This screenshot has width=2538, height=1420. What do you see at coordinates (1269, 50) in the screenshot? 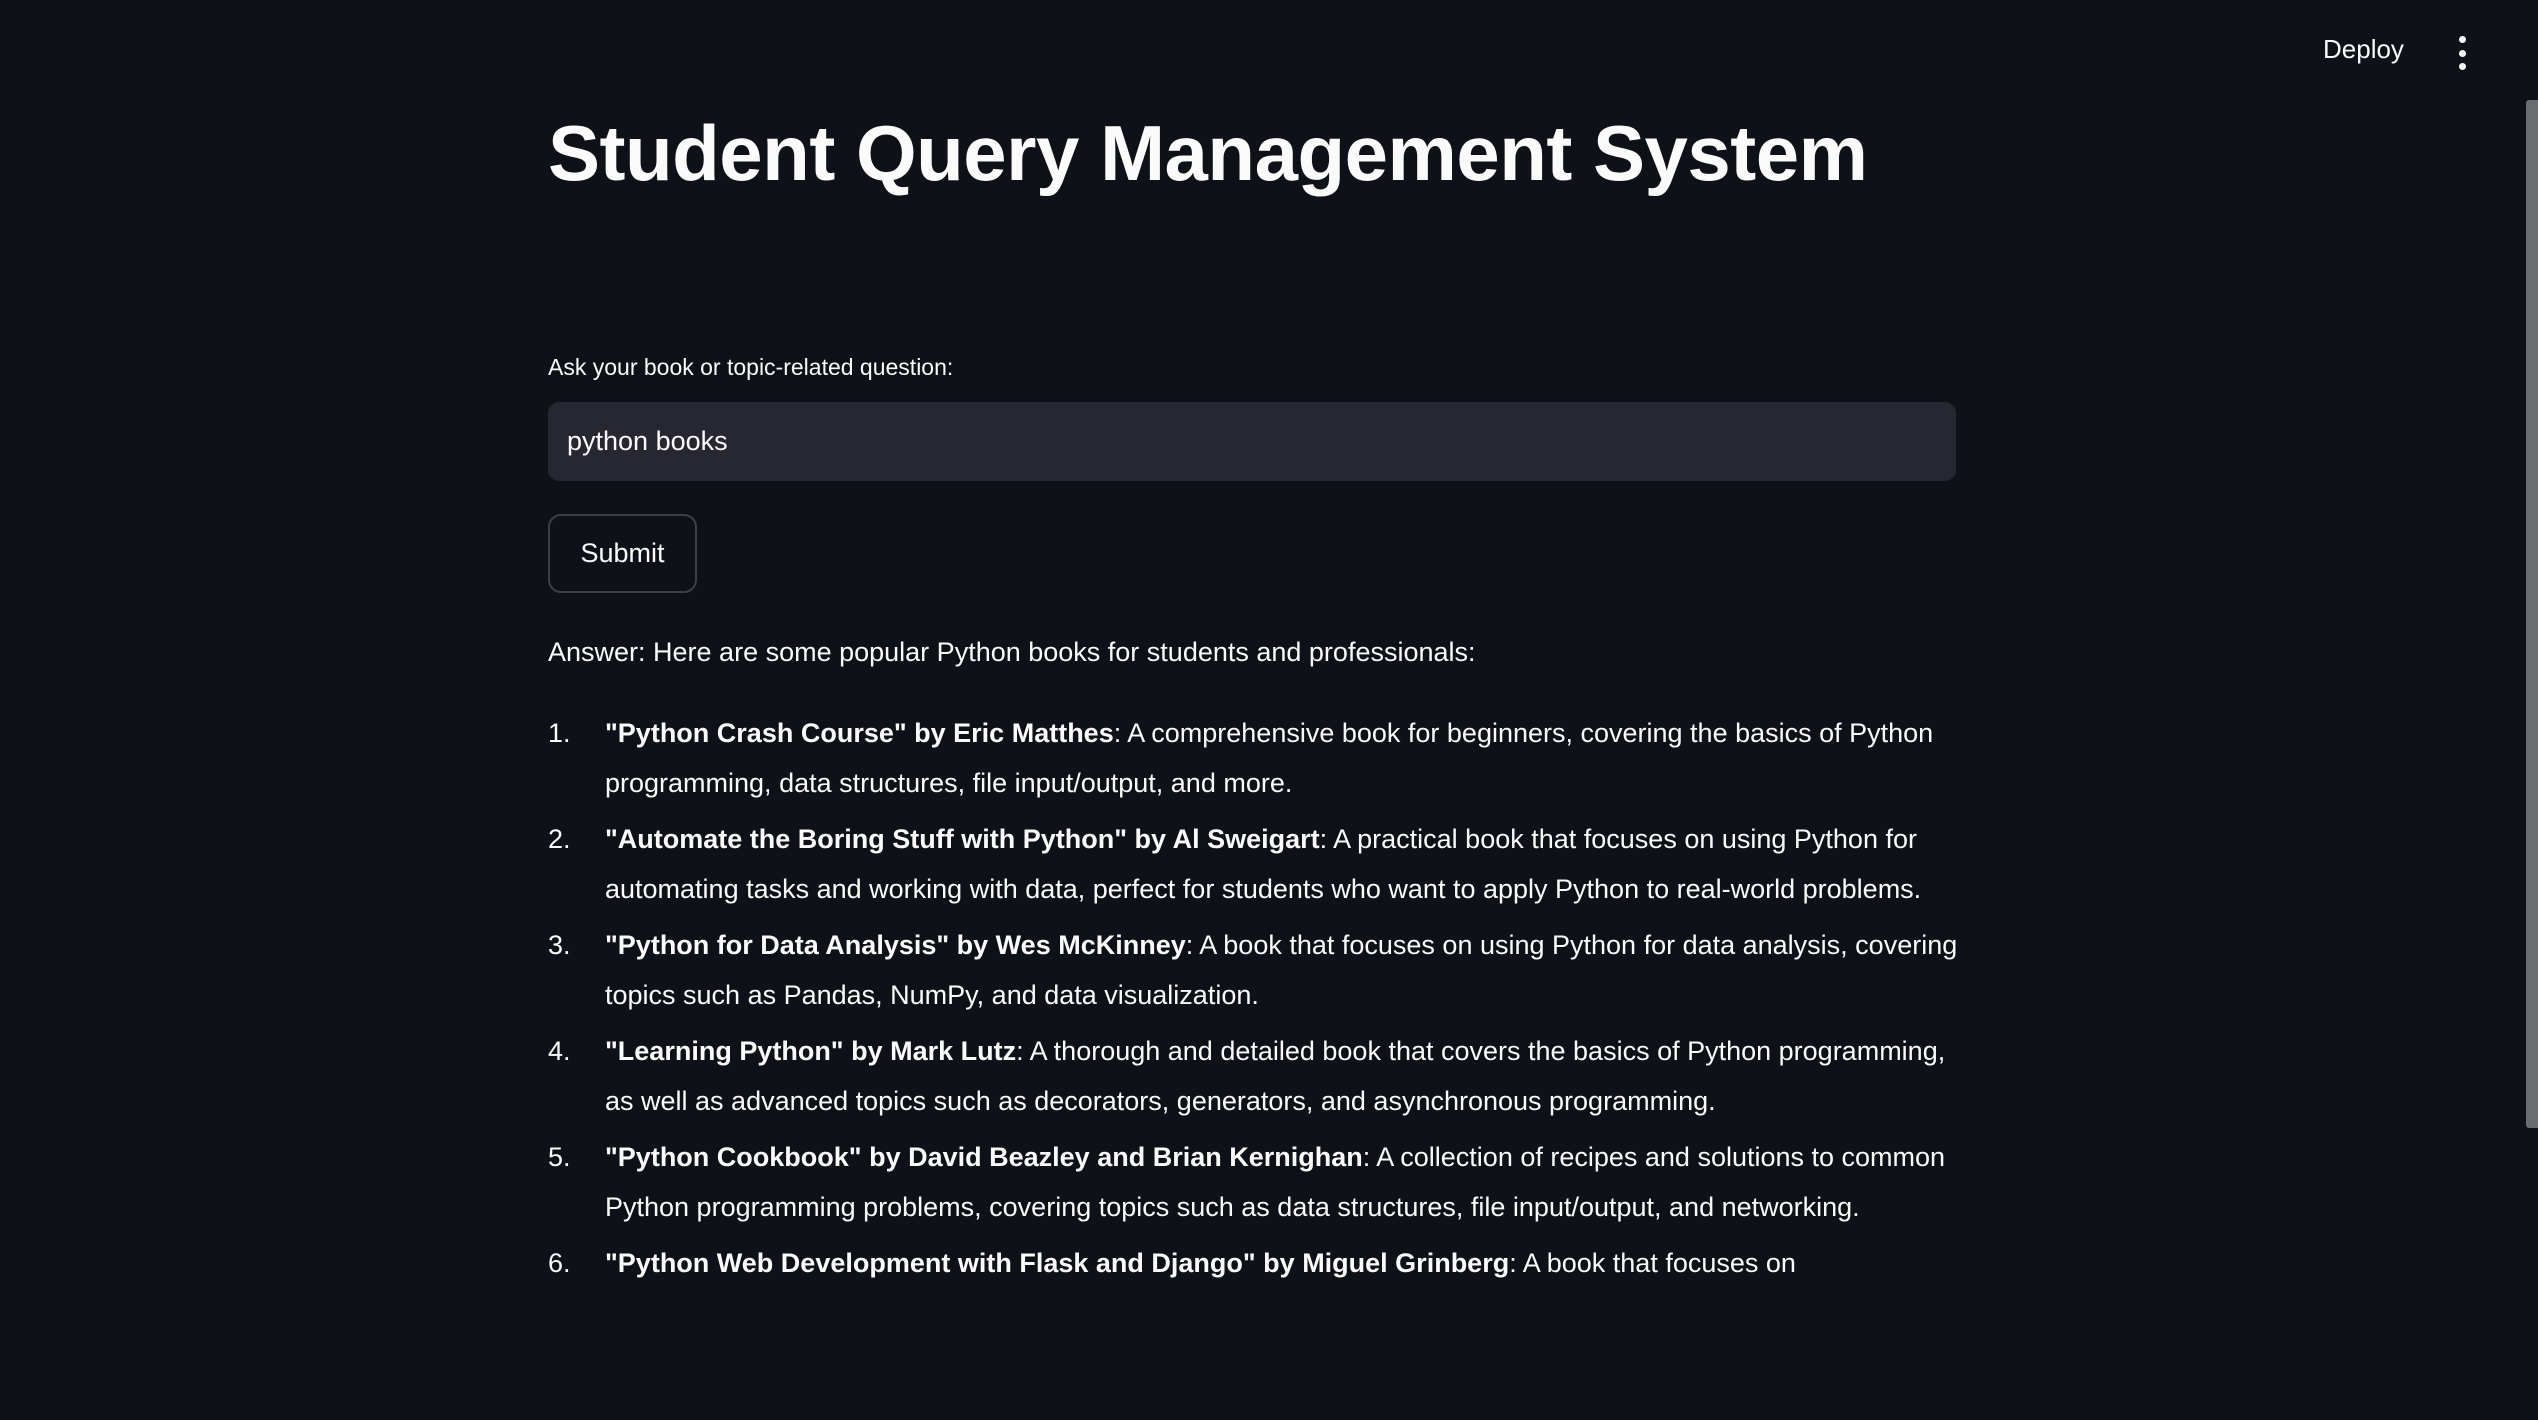
I see `top-bar: Deploy` at bounding box center [1269, 50].